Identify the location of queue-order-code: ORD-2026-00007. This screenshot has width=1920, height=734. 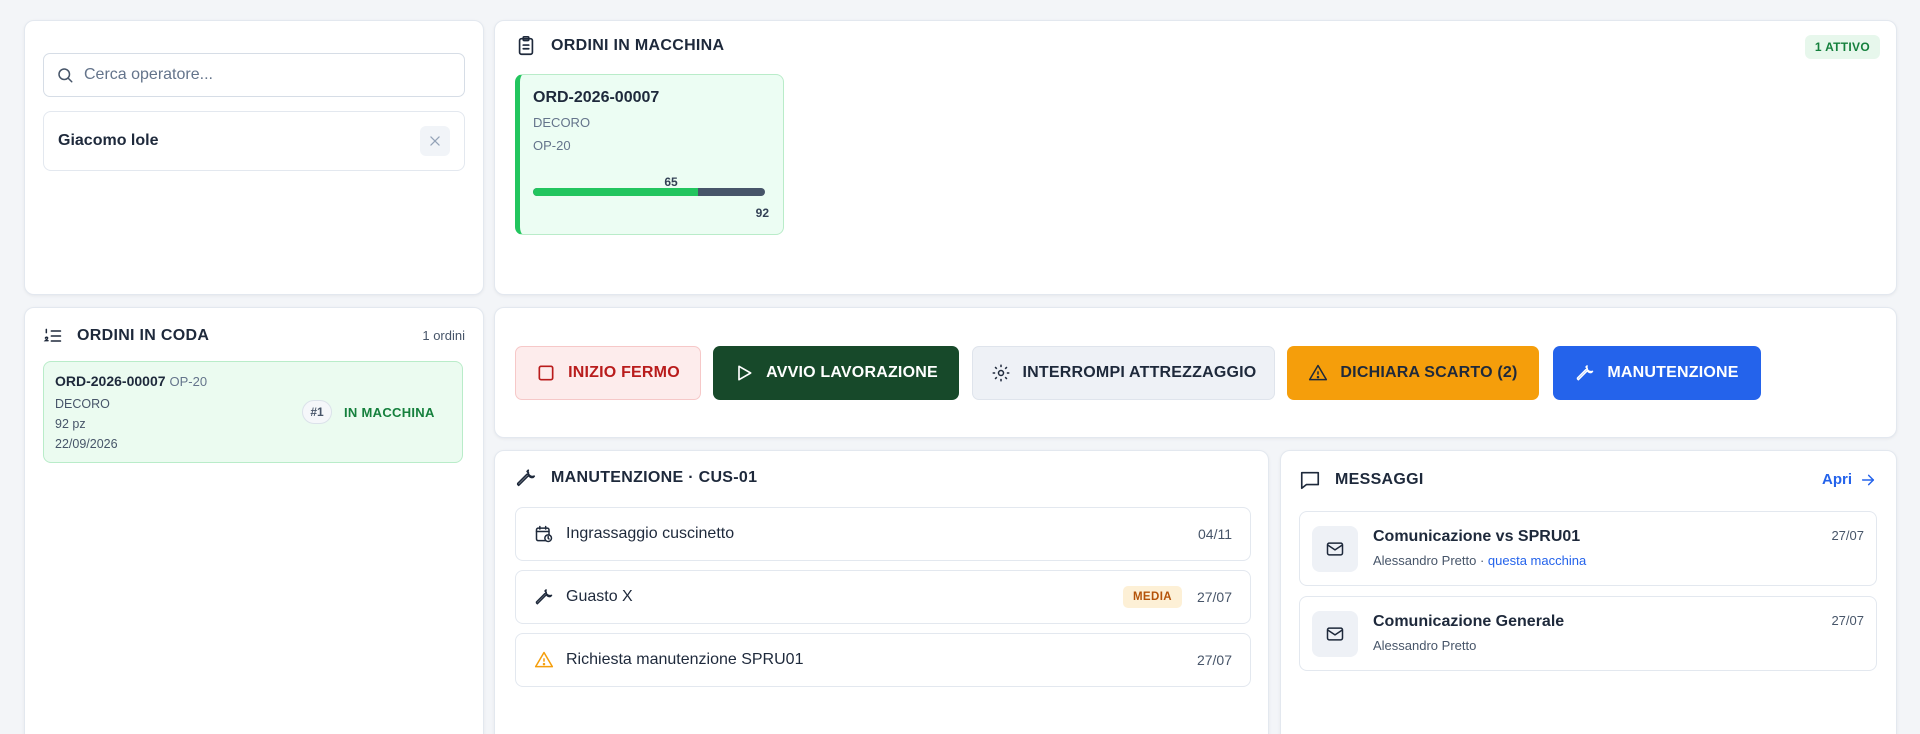
(110, 381).